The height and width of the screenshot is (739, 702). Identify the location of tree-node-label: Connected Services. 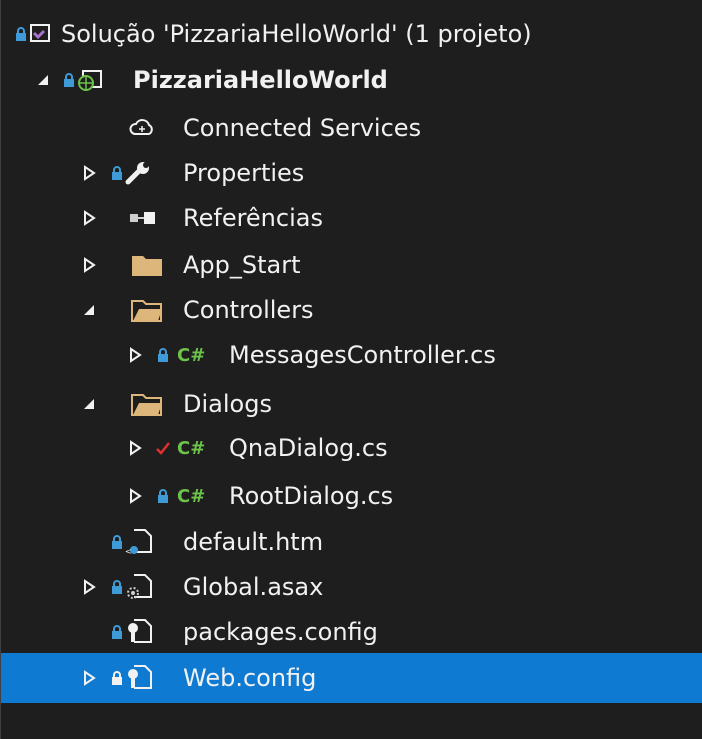
(302, 128).